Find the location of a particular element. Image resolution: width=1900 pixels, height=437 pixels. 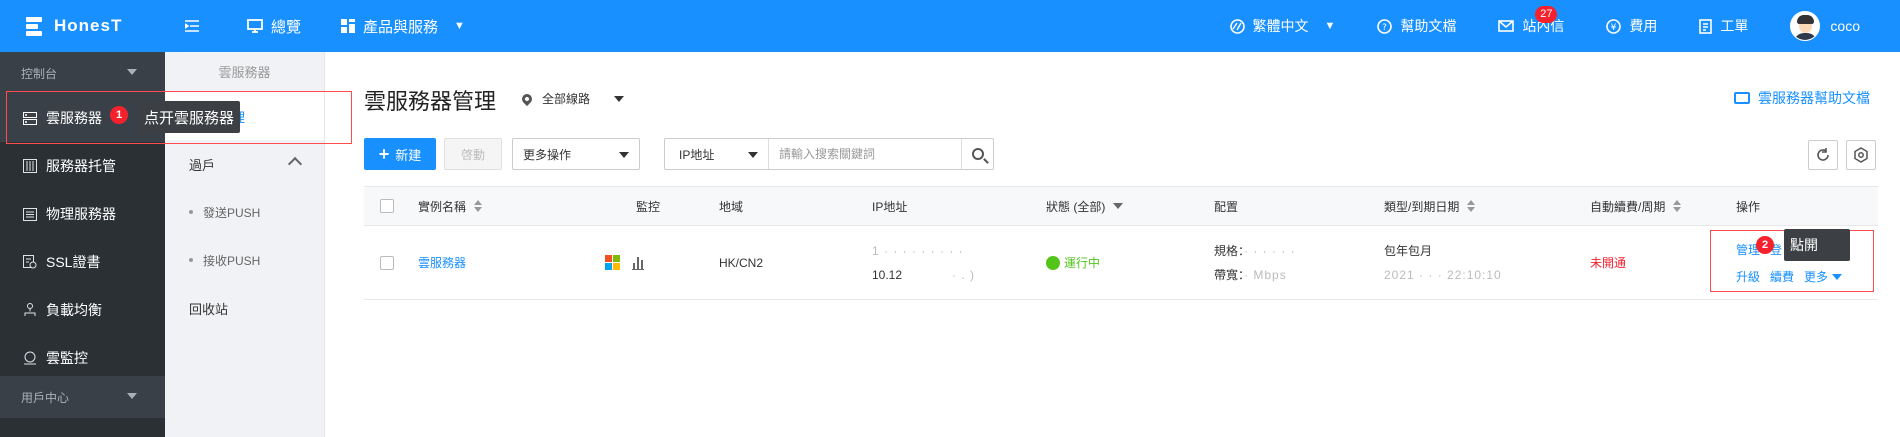

col-name: 實例名稱 is located at coordinates (450, 206).